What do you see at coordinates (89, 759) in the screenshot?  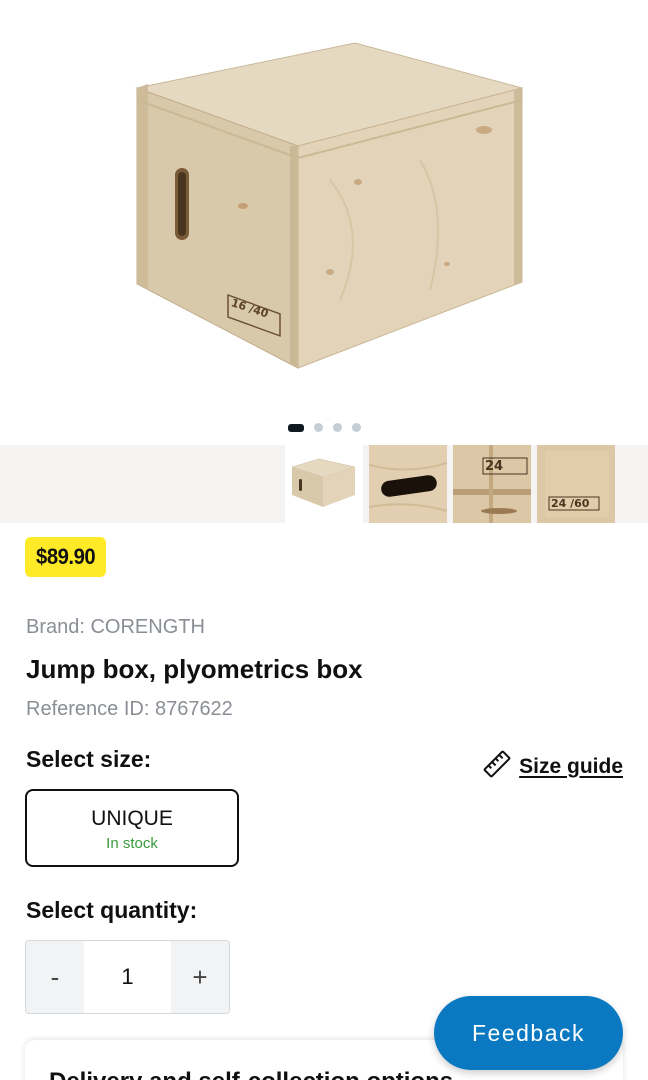 I see `select-size-label: Select size:` at bounding box center [89, 759].